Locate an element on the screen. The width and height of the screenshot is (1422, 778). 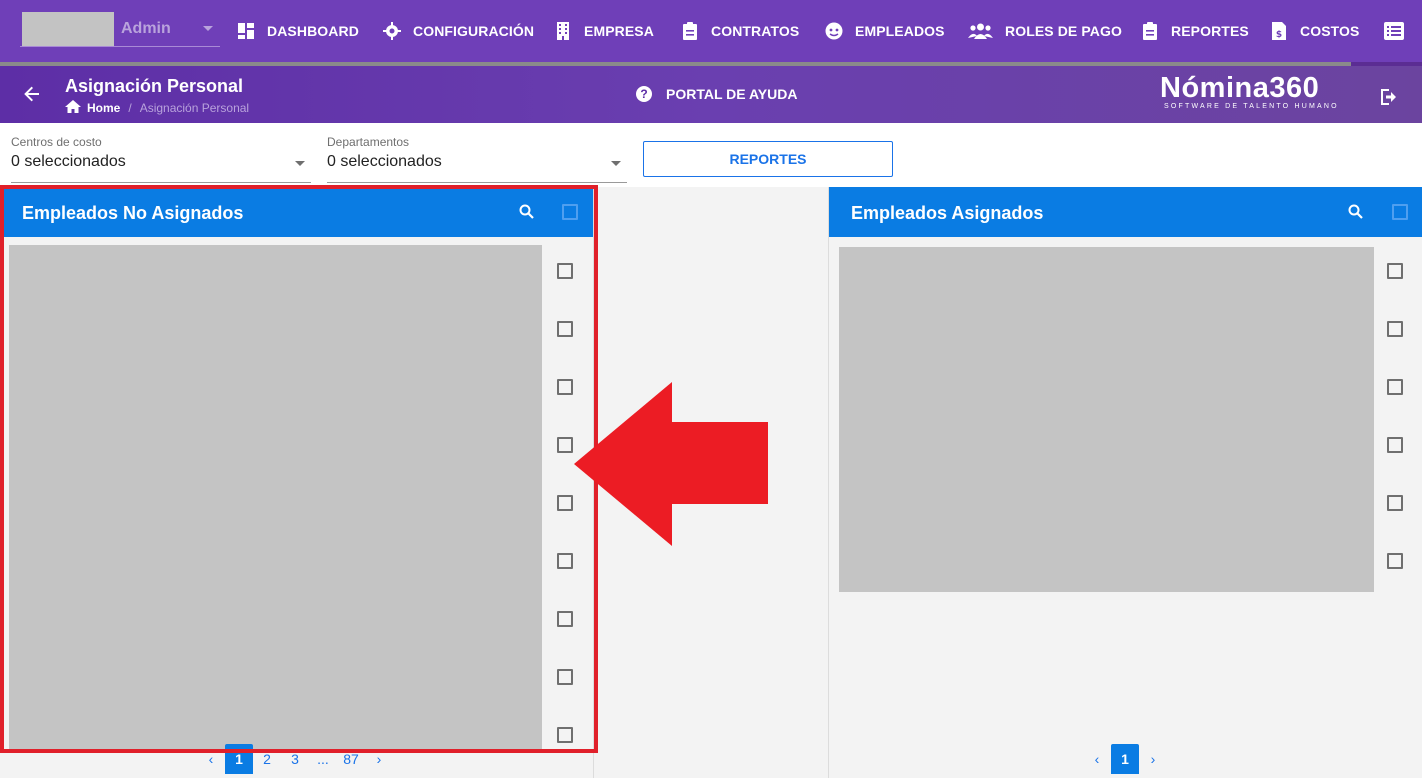
nav-item-more is located at coordinates (1399, 31).